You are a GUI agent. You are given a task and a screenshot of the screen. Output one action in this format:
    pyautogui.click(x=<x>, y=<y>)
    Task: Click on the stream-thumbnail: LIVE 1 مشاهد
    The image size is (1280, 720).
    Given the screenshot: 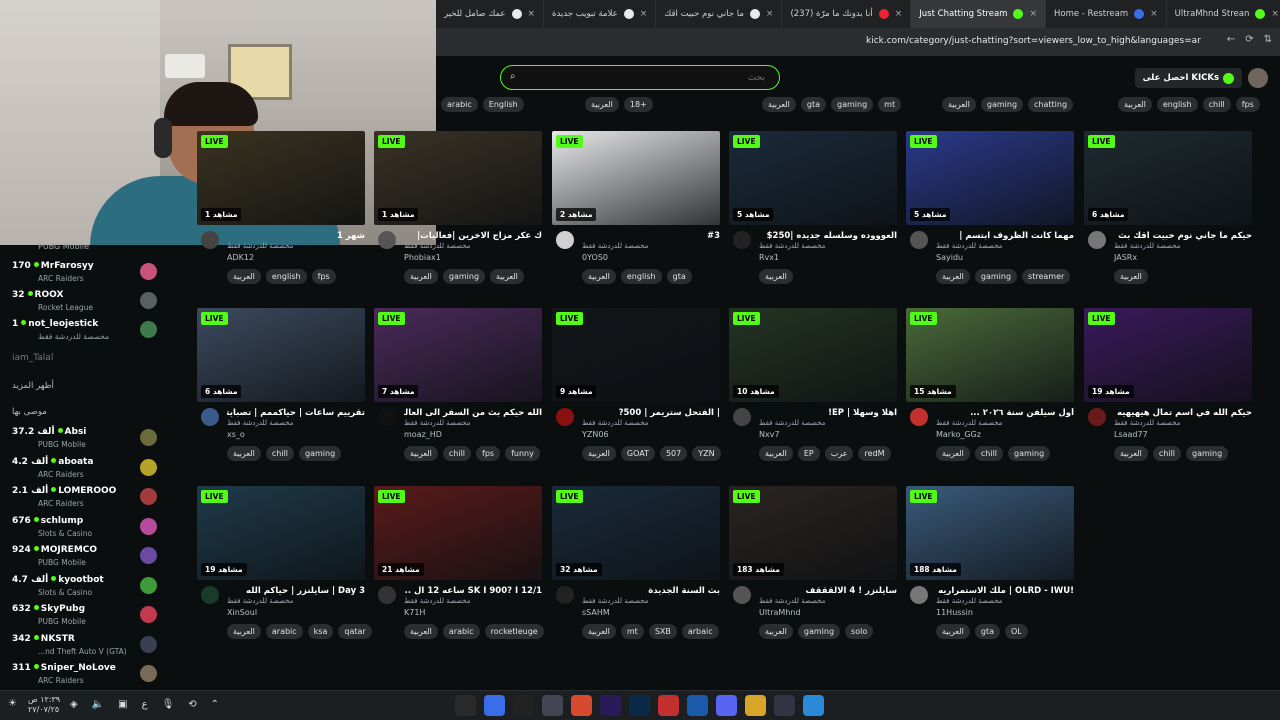 What is the action you would take?
    pyautogui.click(x=458, y=178)
    